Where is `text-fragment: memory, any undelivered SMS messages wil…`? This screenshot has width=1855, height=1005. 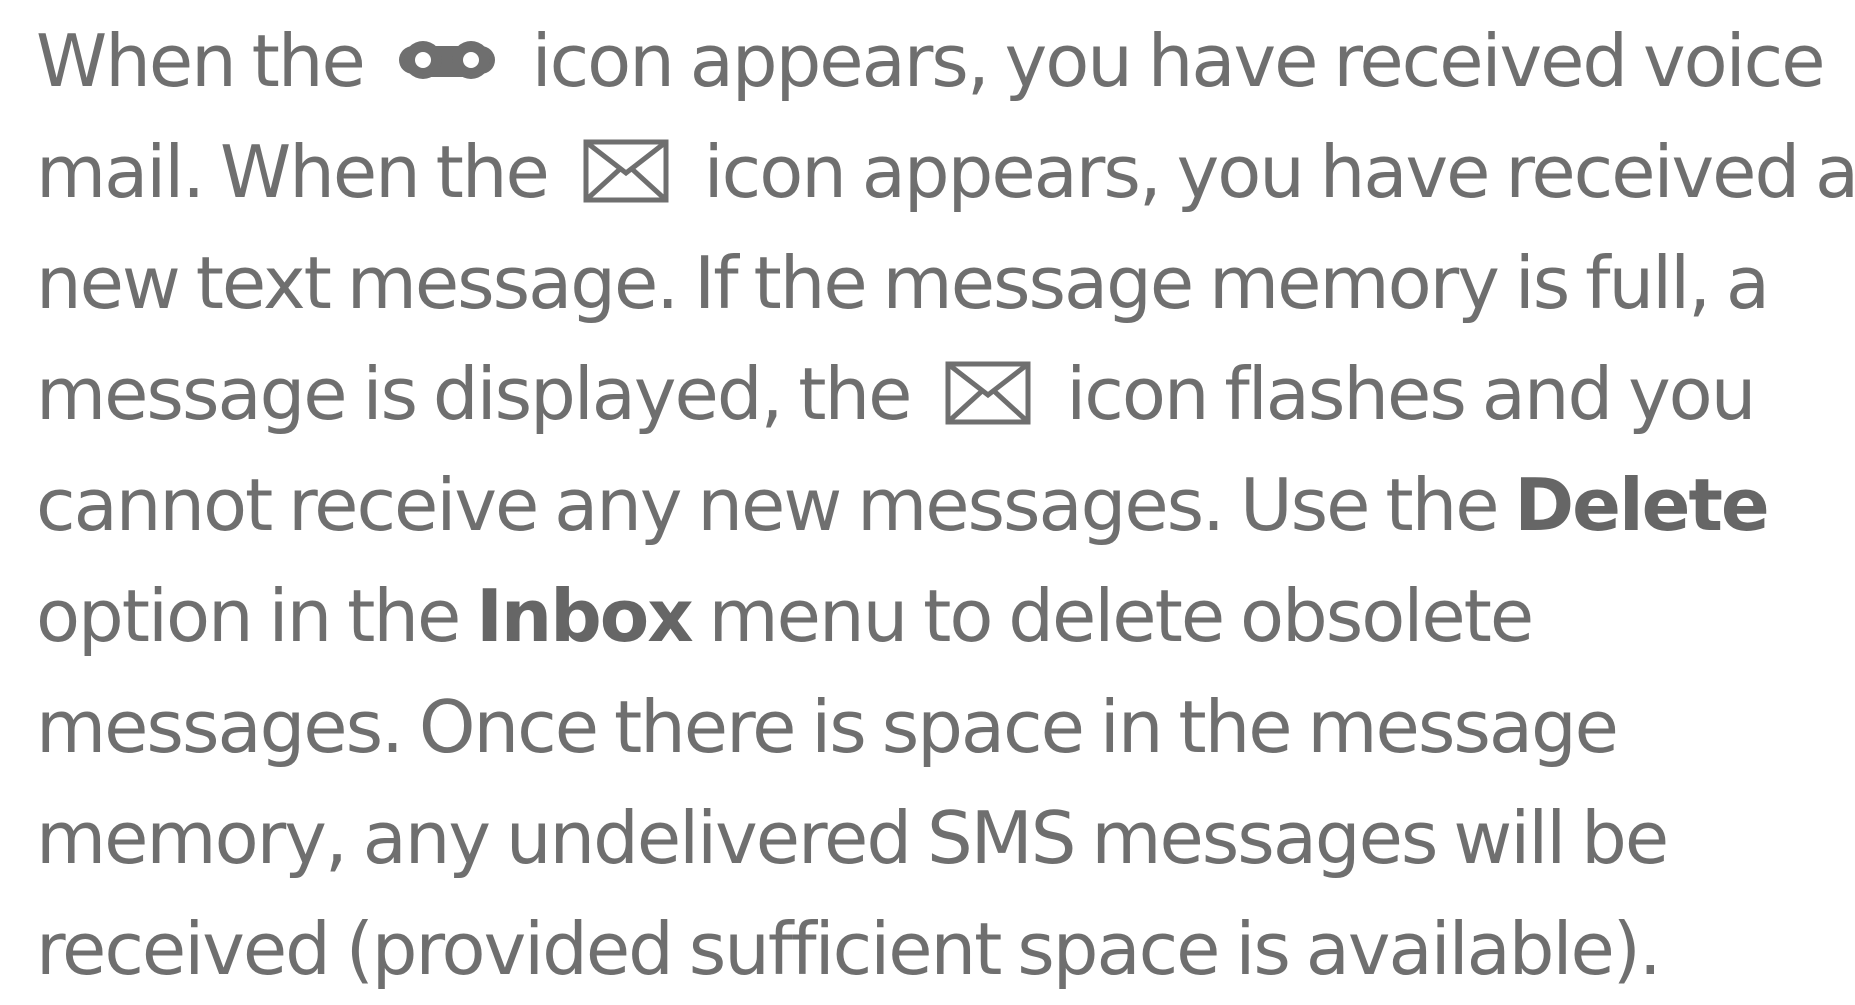 text-fragment: memory, any undelivered SMS messages wil… is located at coordinates (852, 838).